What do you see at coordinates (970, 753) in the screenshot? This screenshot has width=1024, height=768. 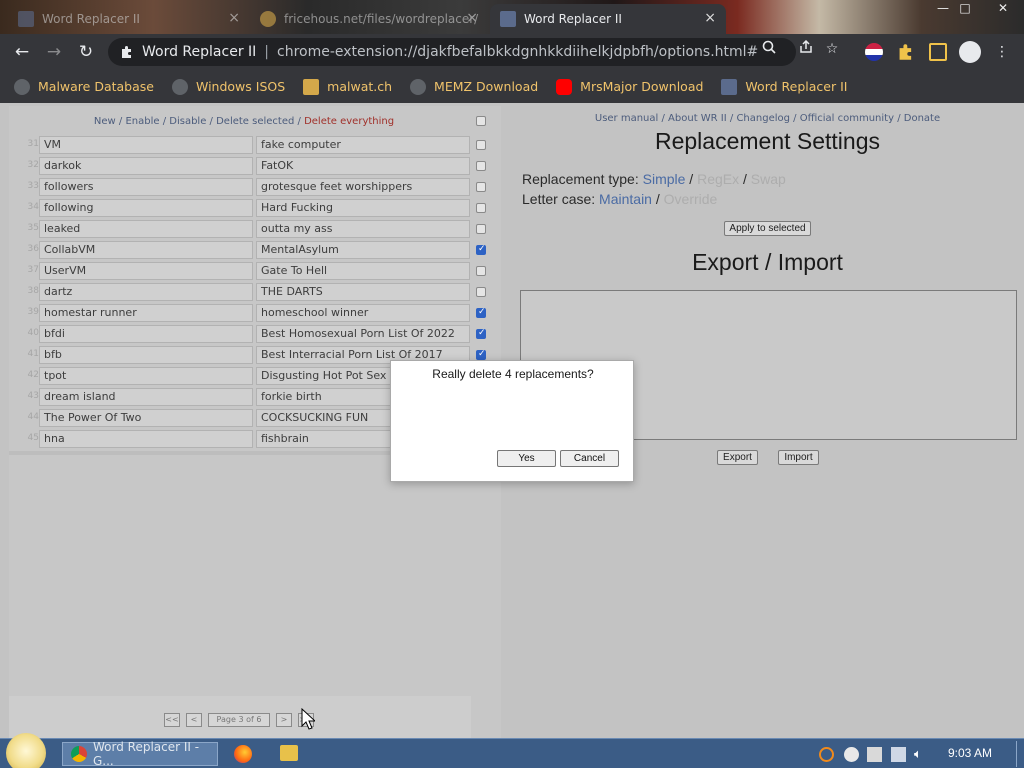 I see `taskbar-clock: 9:03 AM` at bounding box center [970, 753].